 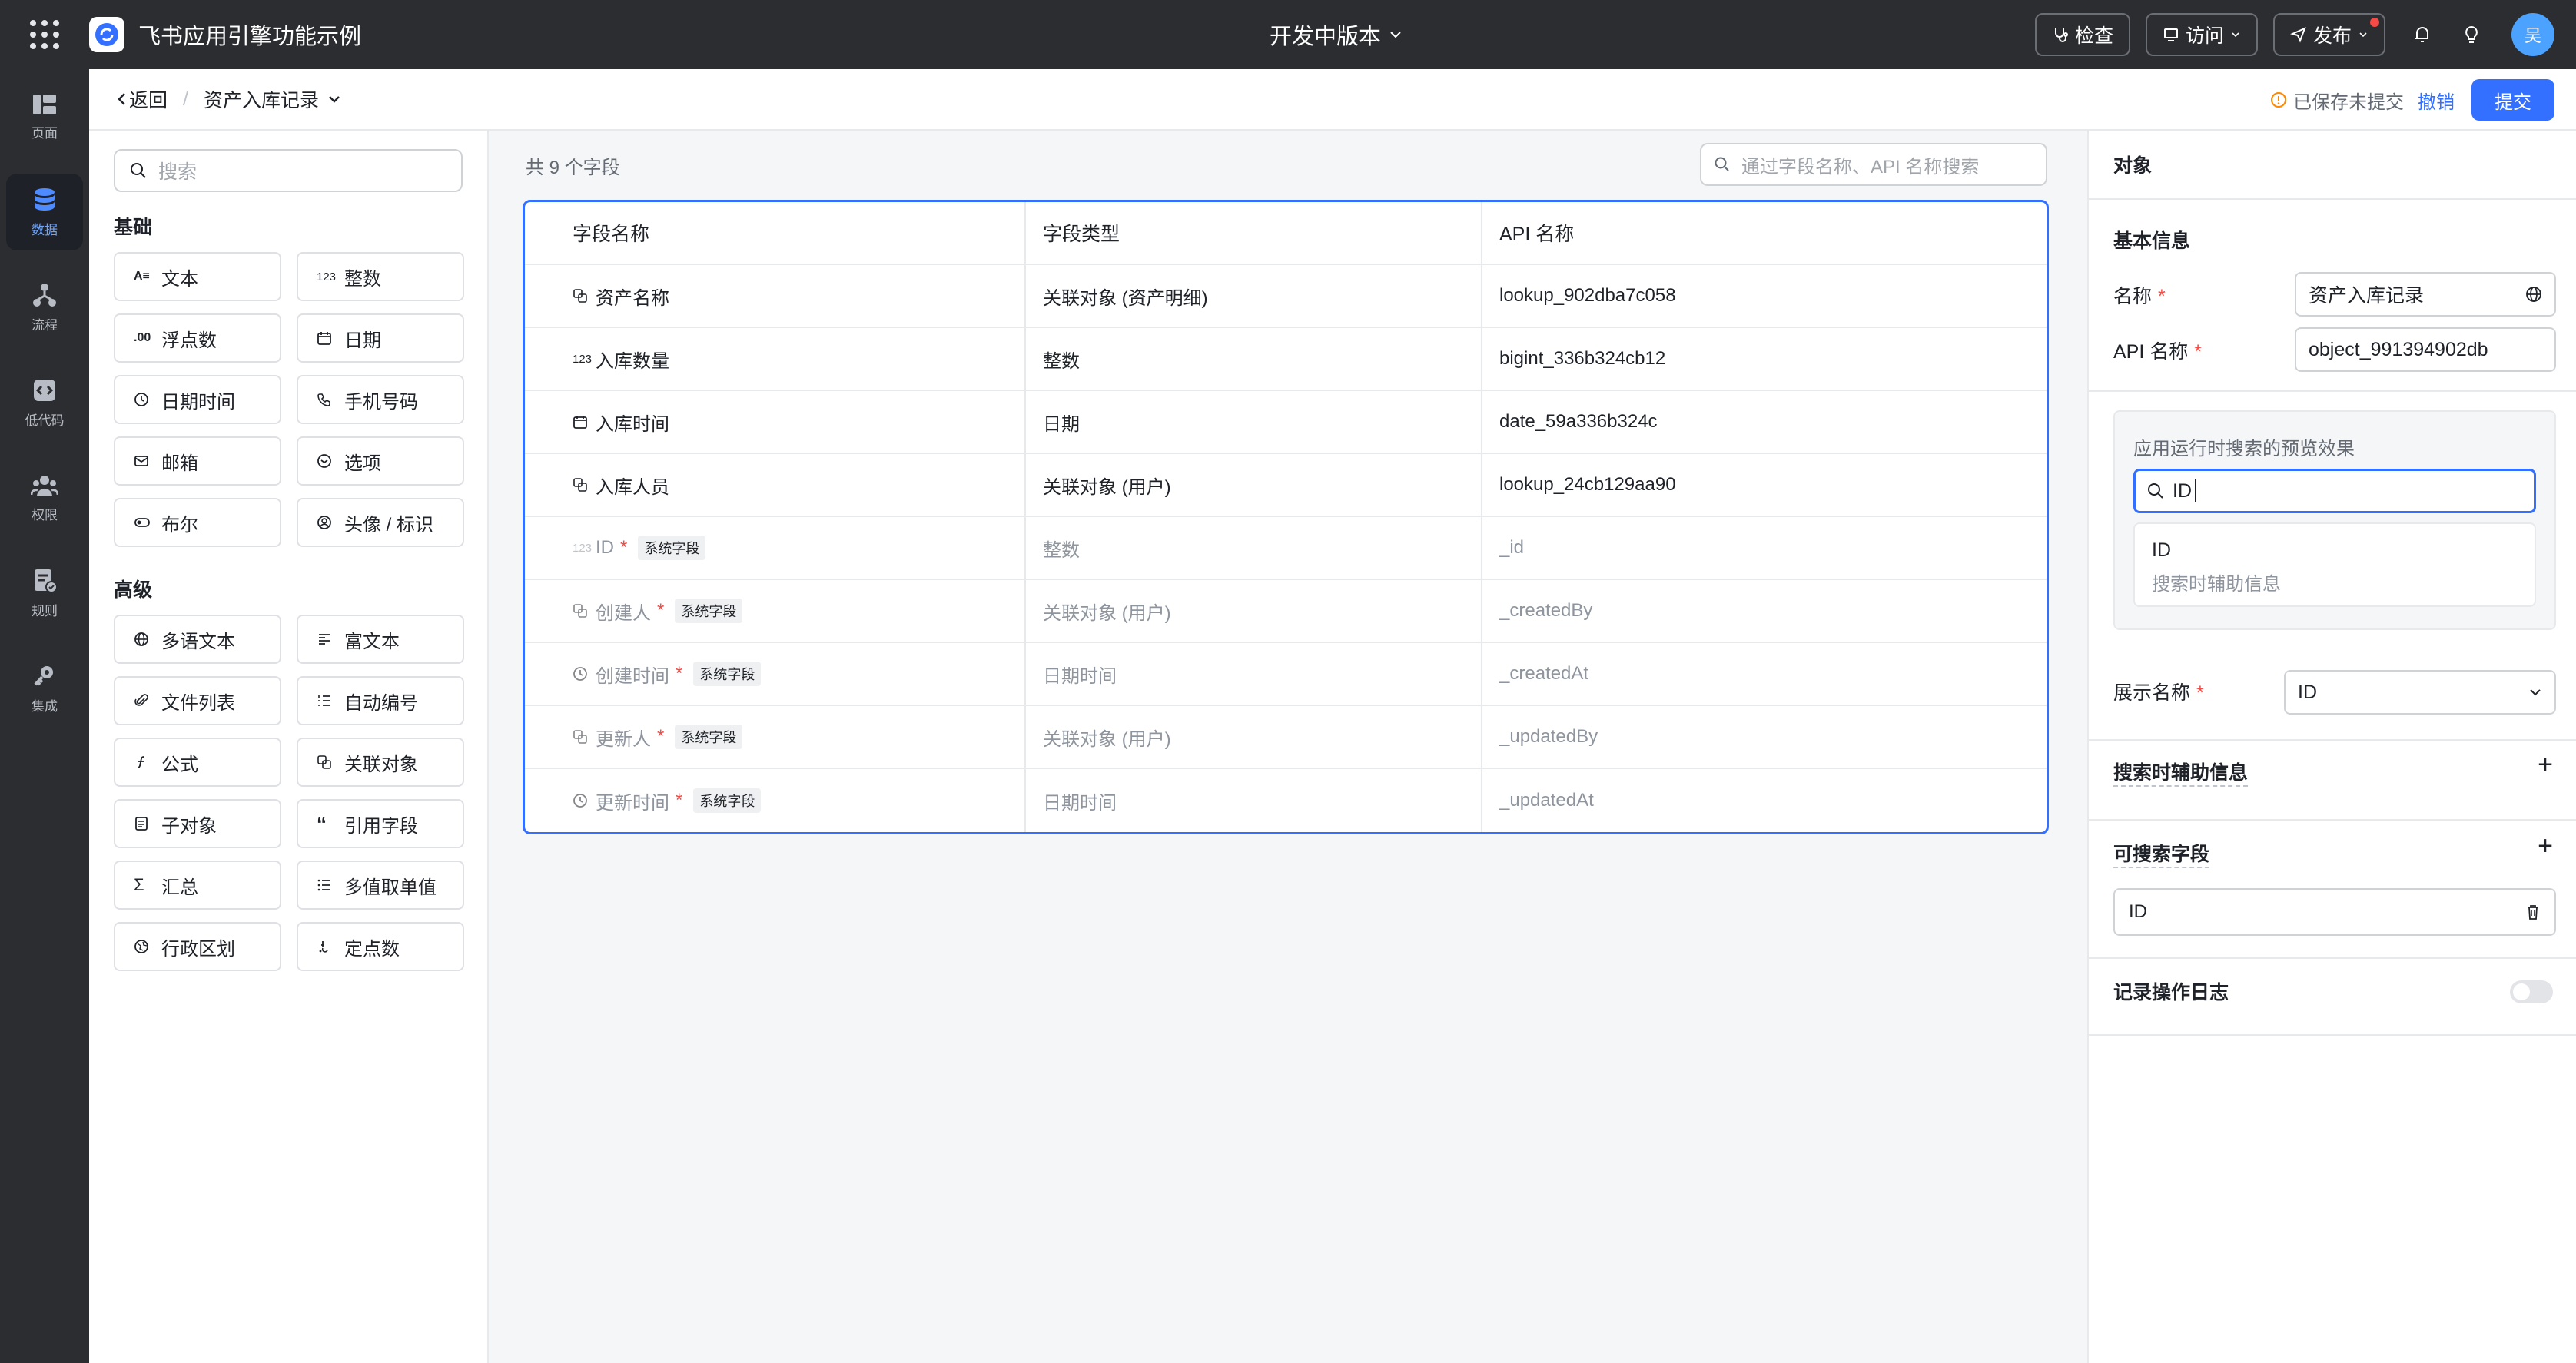 What do you see at coordinates (2332, 165) in the screenshot?
I see `panel-title: 对象` at bounding box center [2332, 165].